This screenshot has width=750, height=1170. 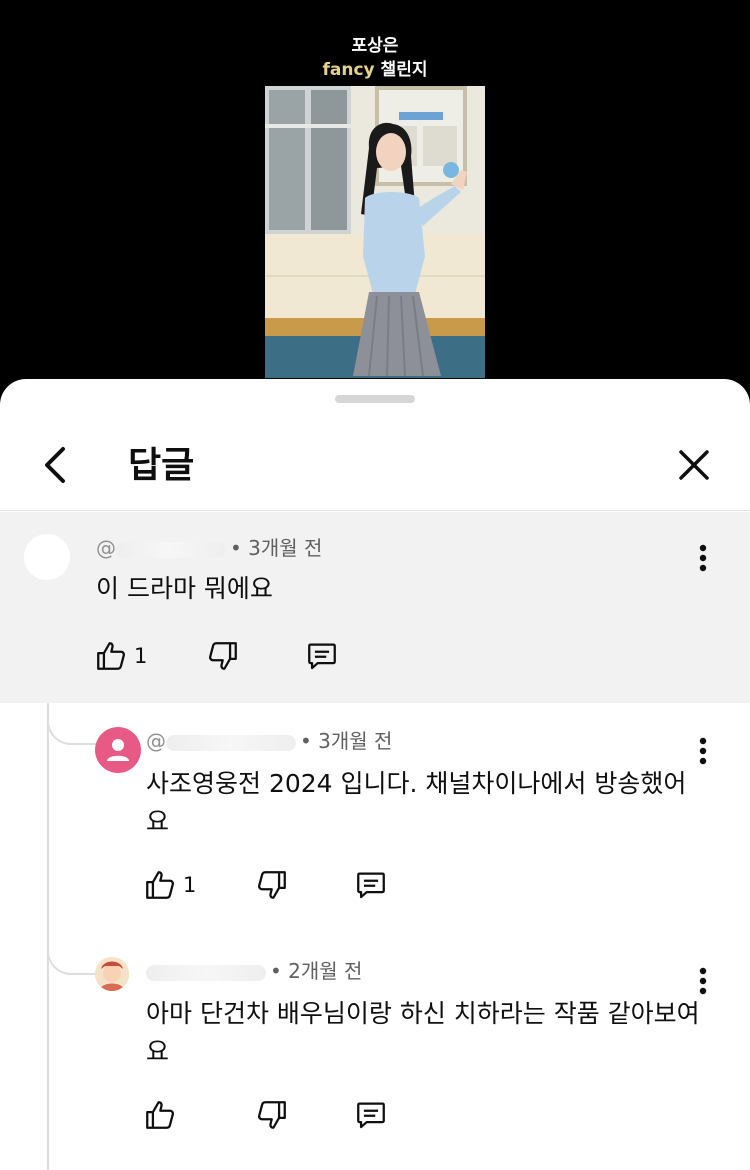 I want to click on close-icon, so click(x=694, y=465).